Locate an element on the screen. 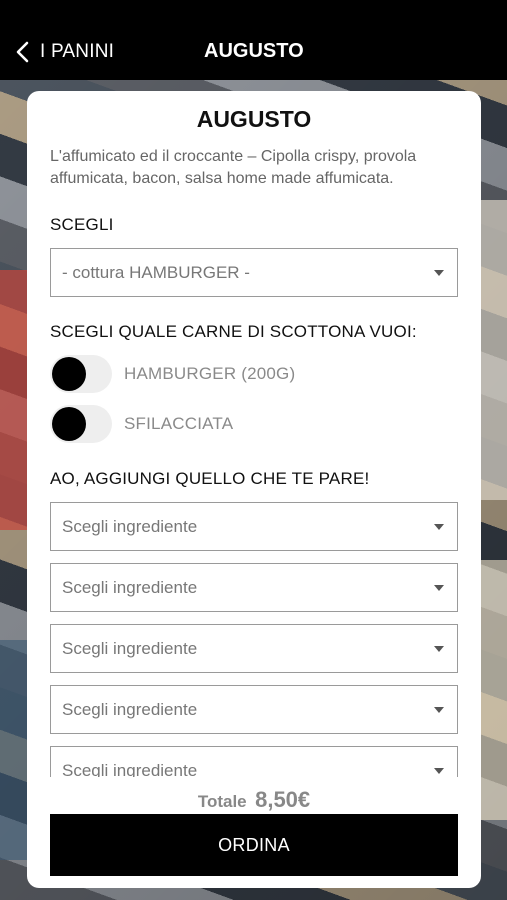 The image size is (507, 900). sfilacciata-toggle is located at coordinates (81, 424).